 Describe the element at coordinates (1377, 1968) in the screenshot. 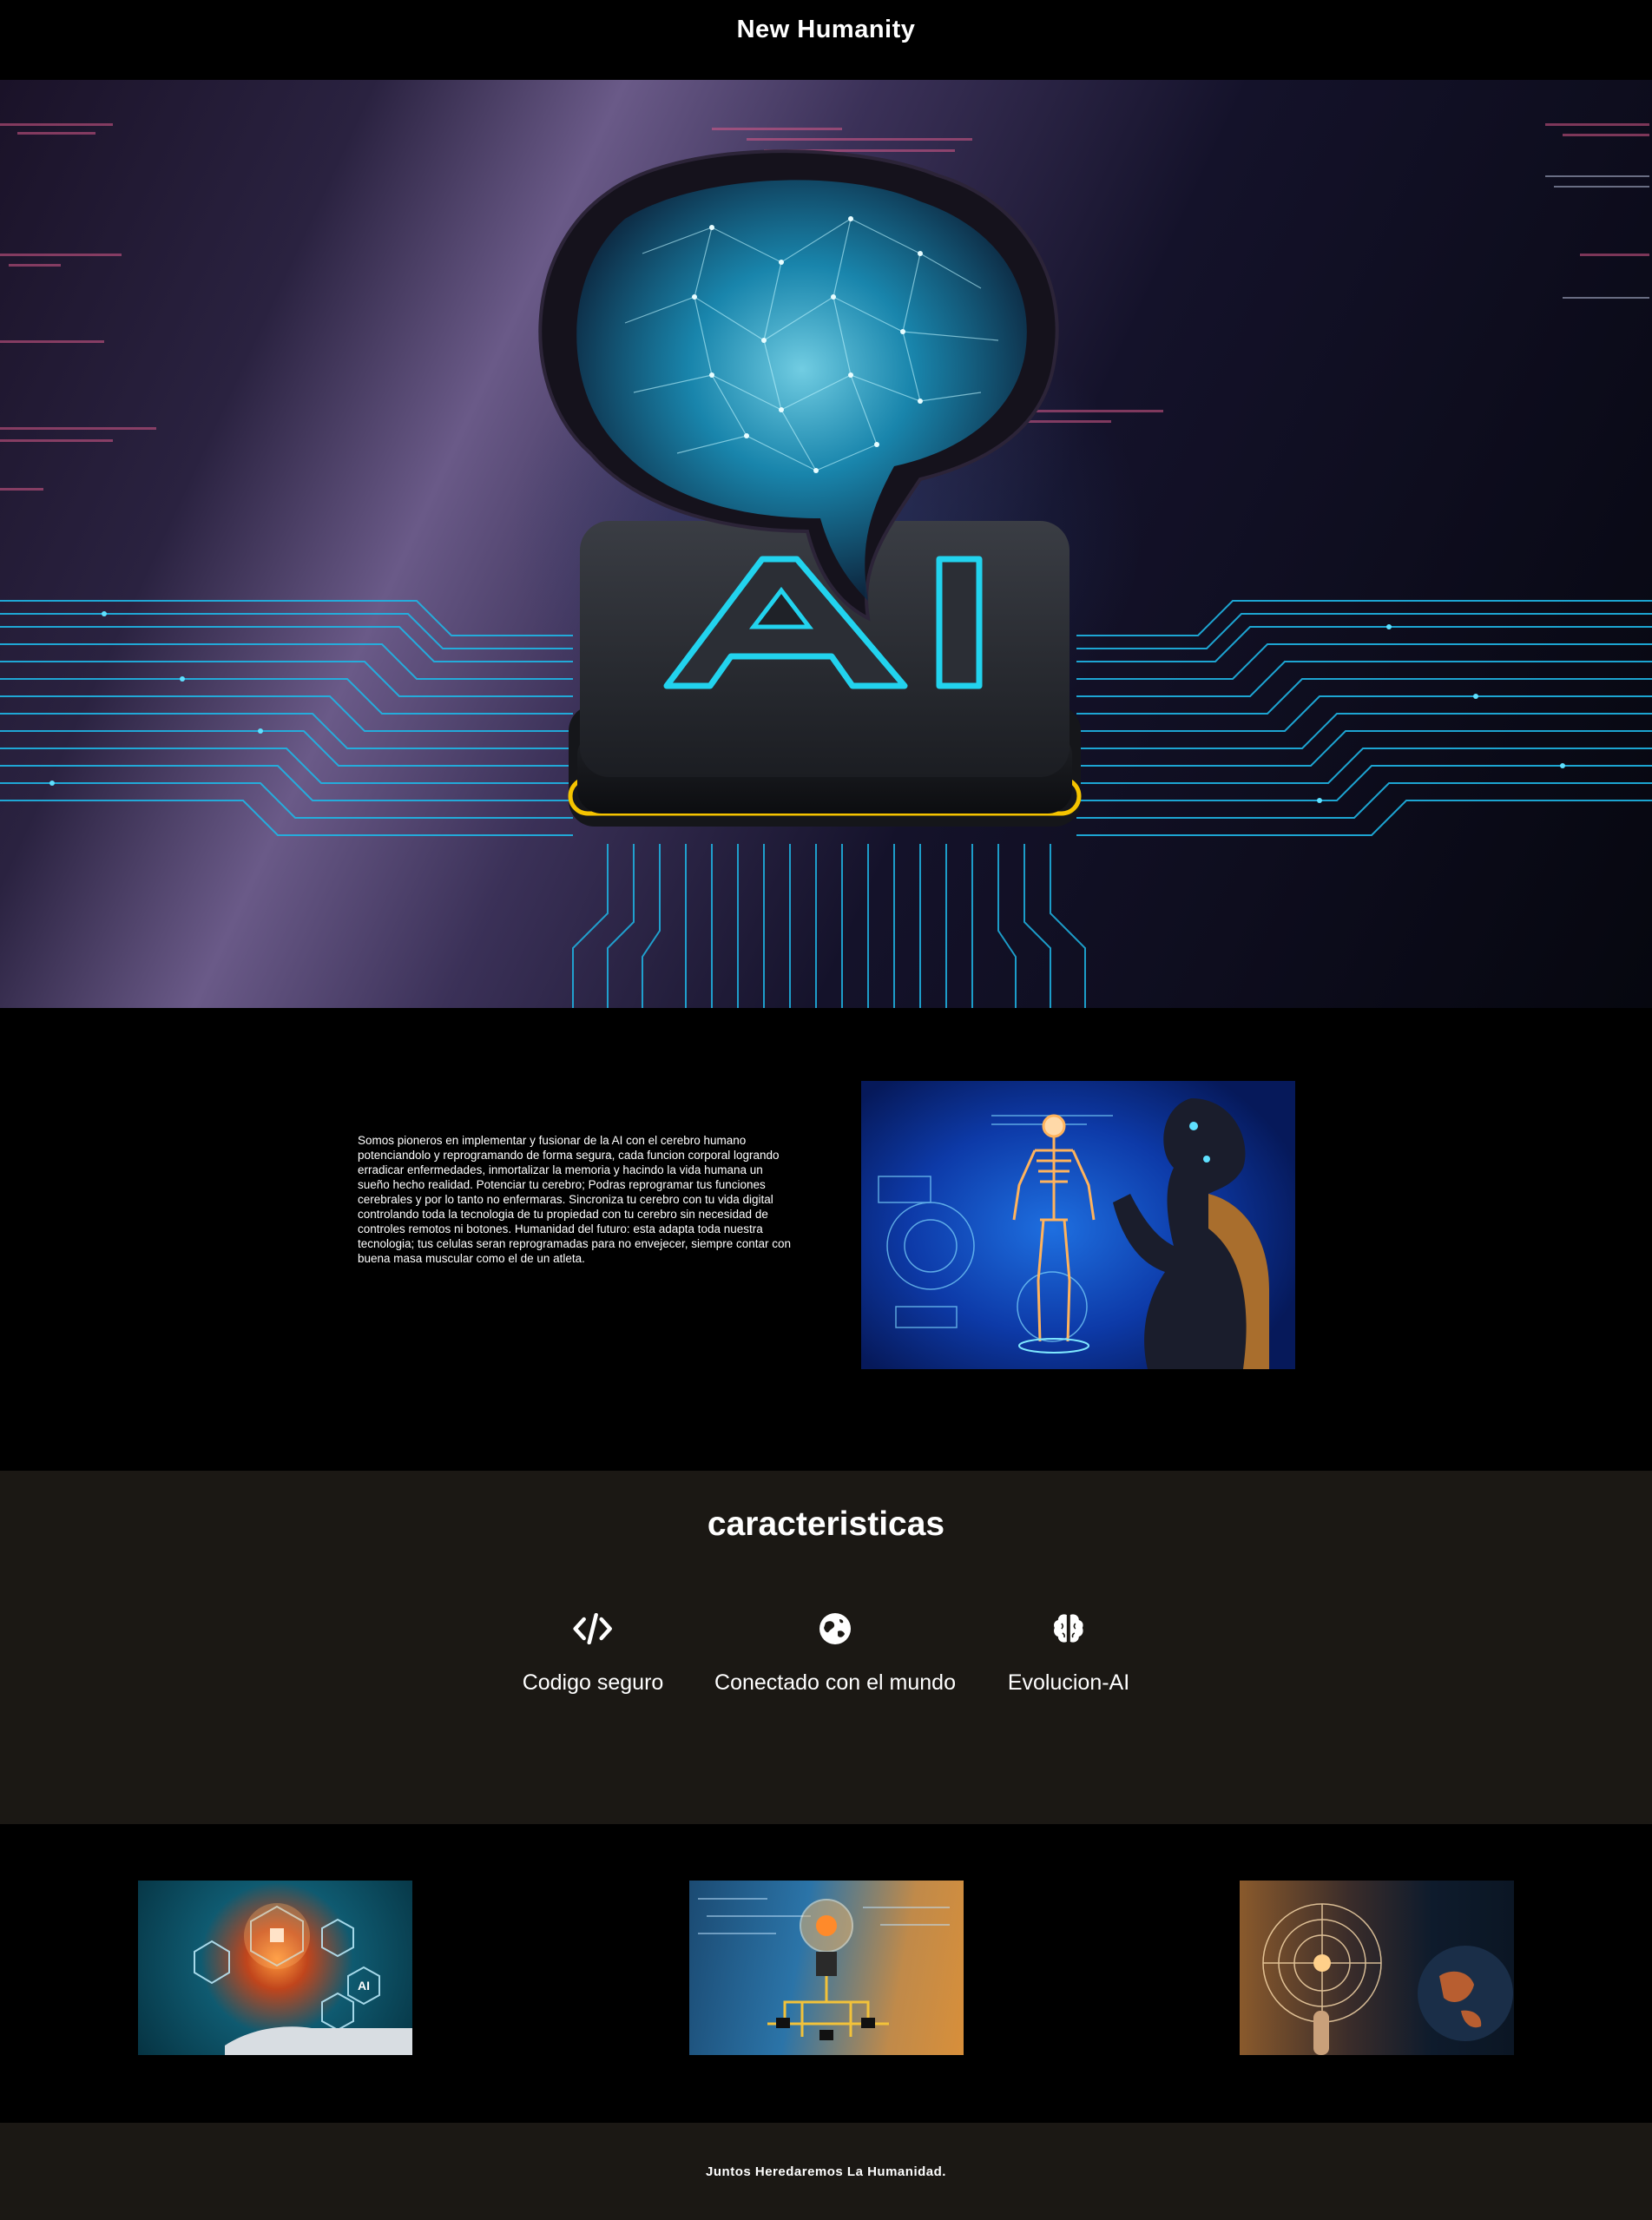

I see `digital-earth-image` at that location.